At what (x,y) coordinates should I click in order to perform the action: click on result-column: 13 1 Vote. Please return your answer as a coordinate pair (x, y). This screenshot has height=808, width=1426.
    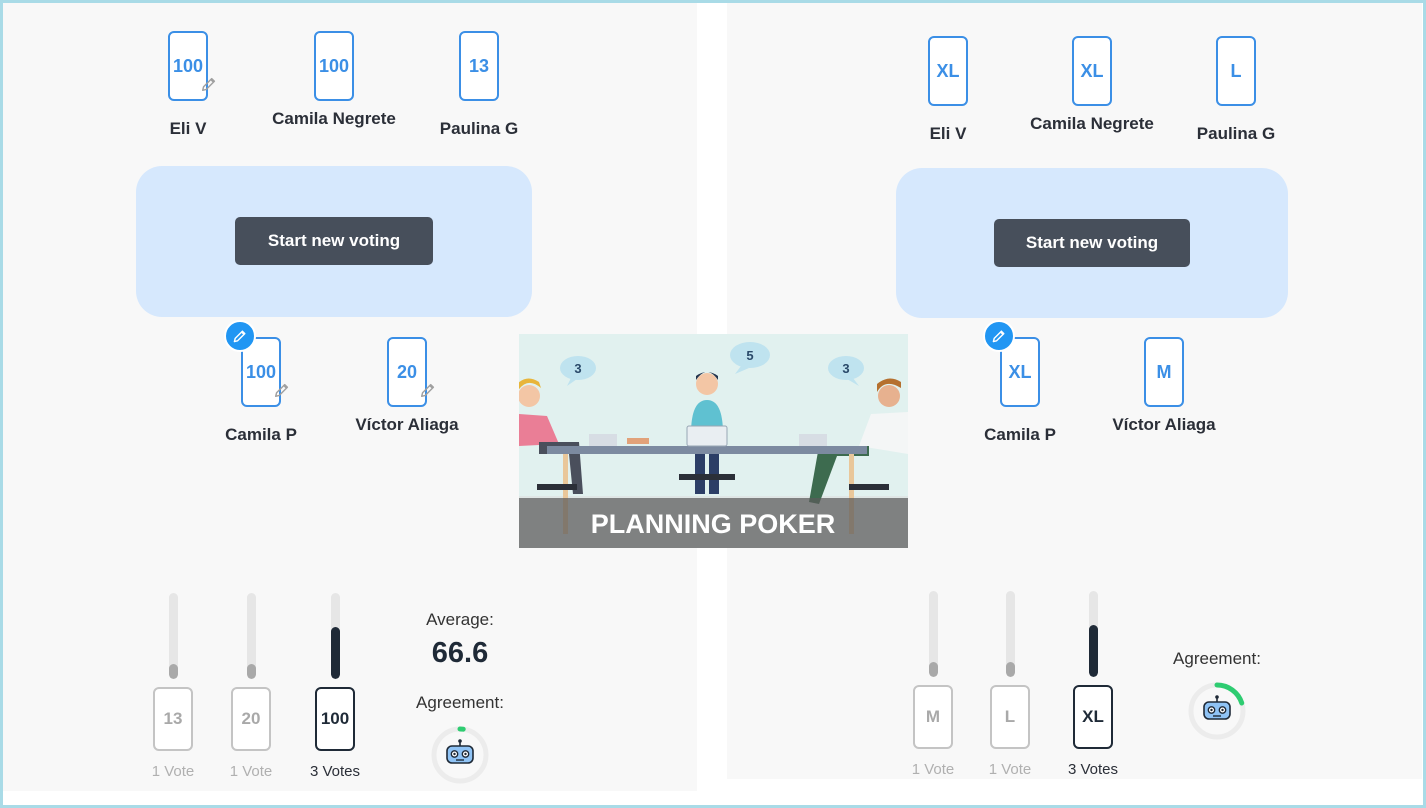
    Looking at the image, I should click on (173, 686).